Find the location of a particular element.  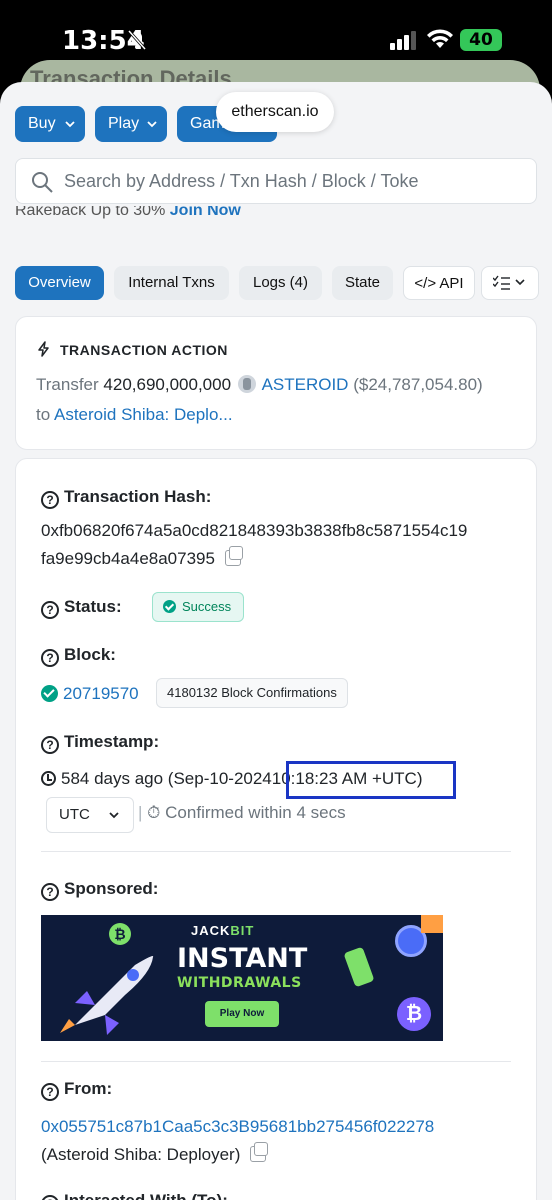

ad-subheadline: WITHDRAWALS is located at coordinates (239, 983).